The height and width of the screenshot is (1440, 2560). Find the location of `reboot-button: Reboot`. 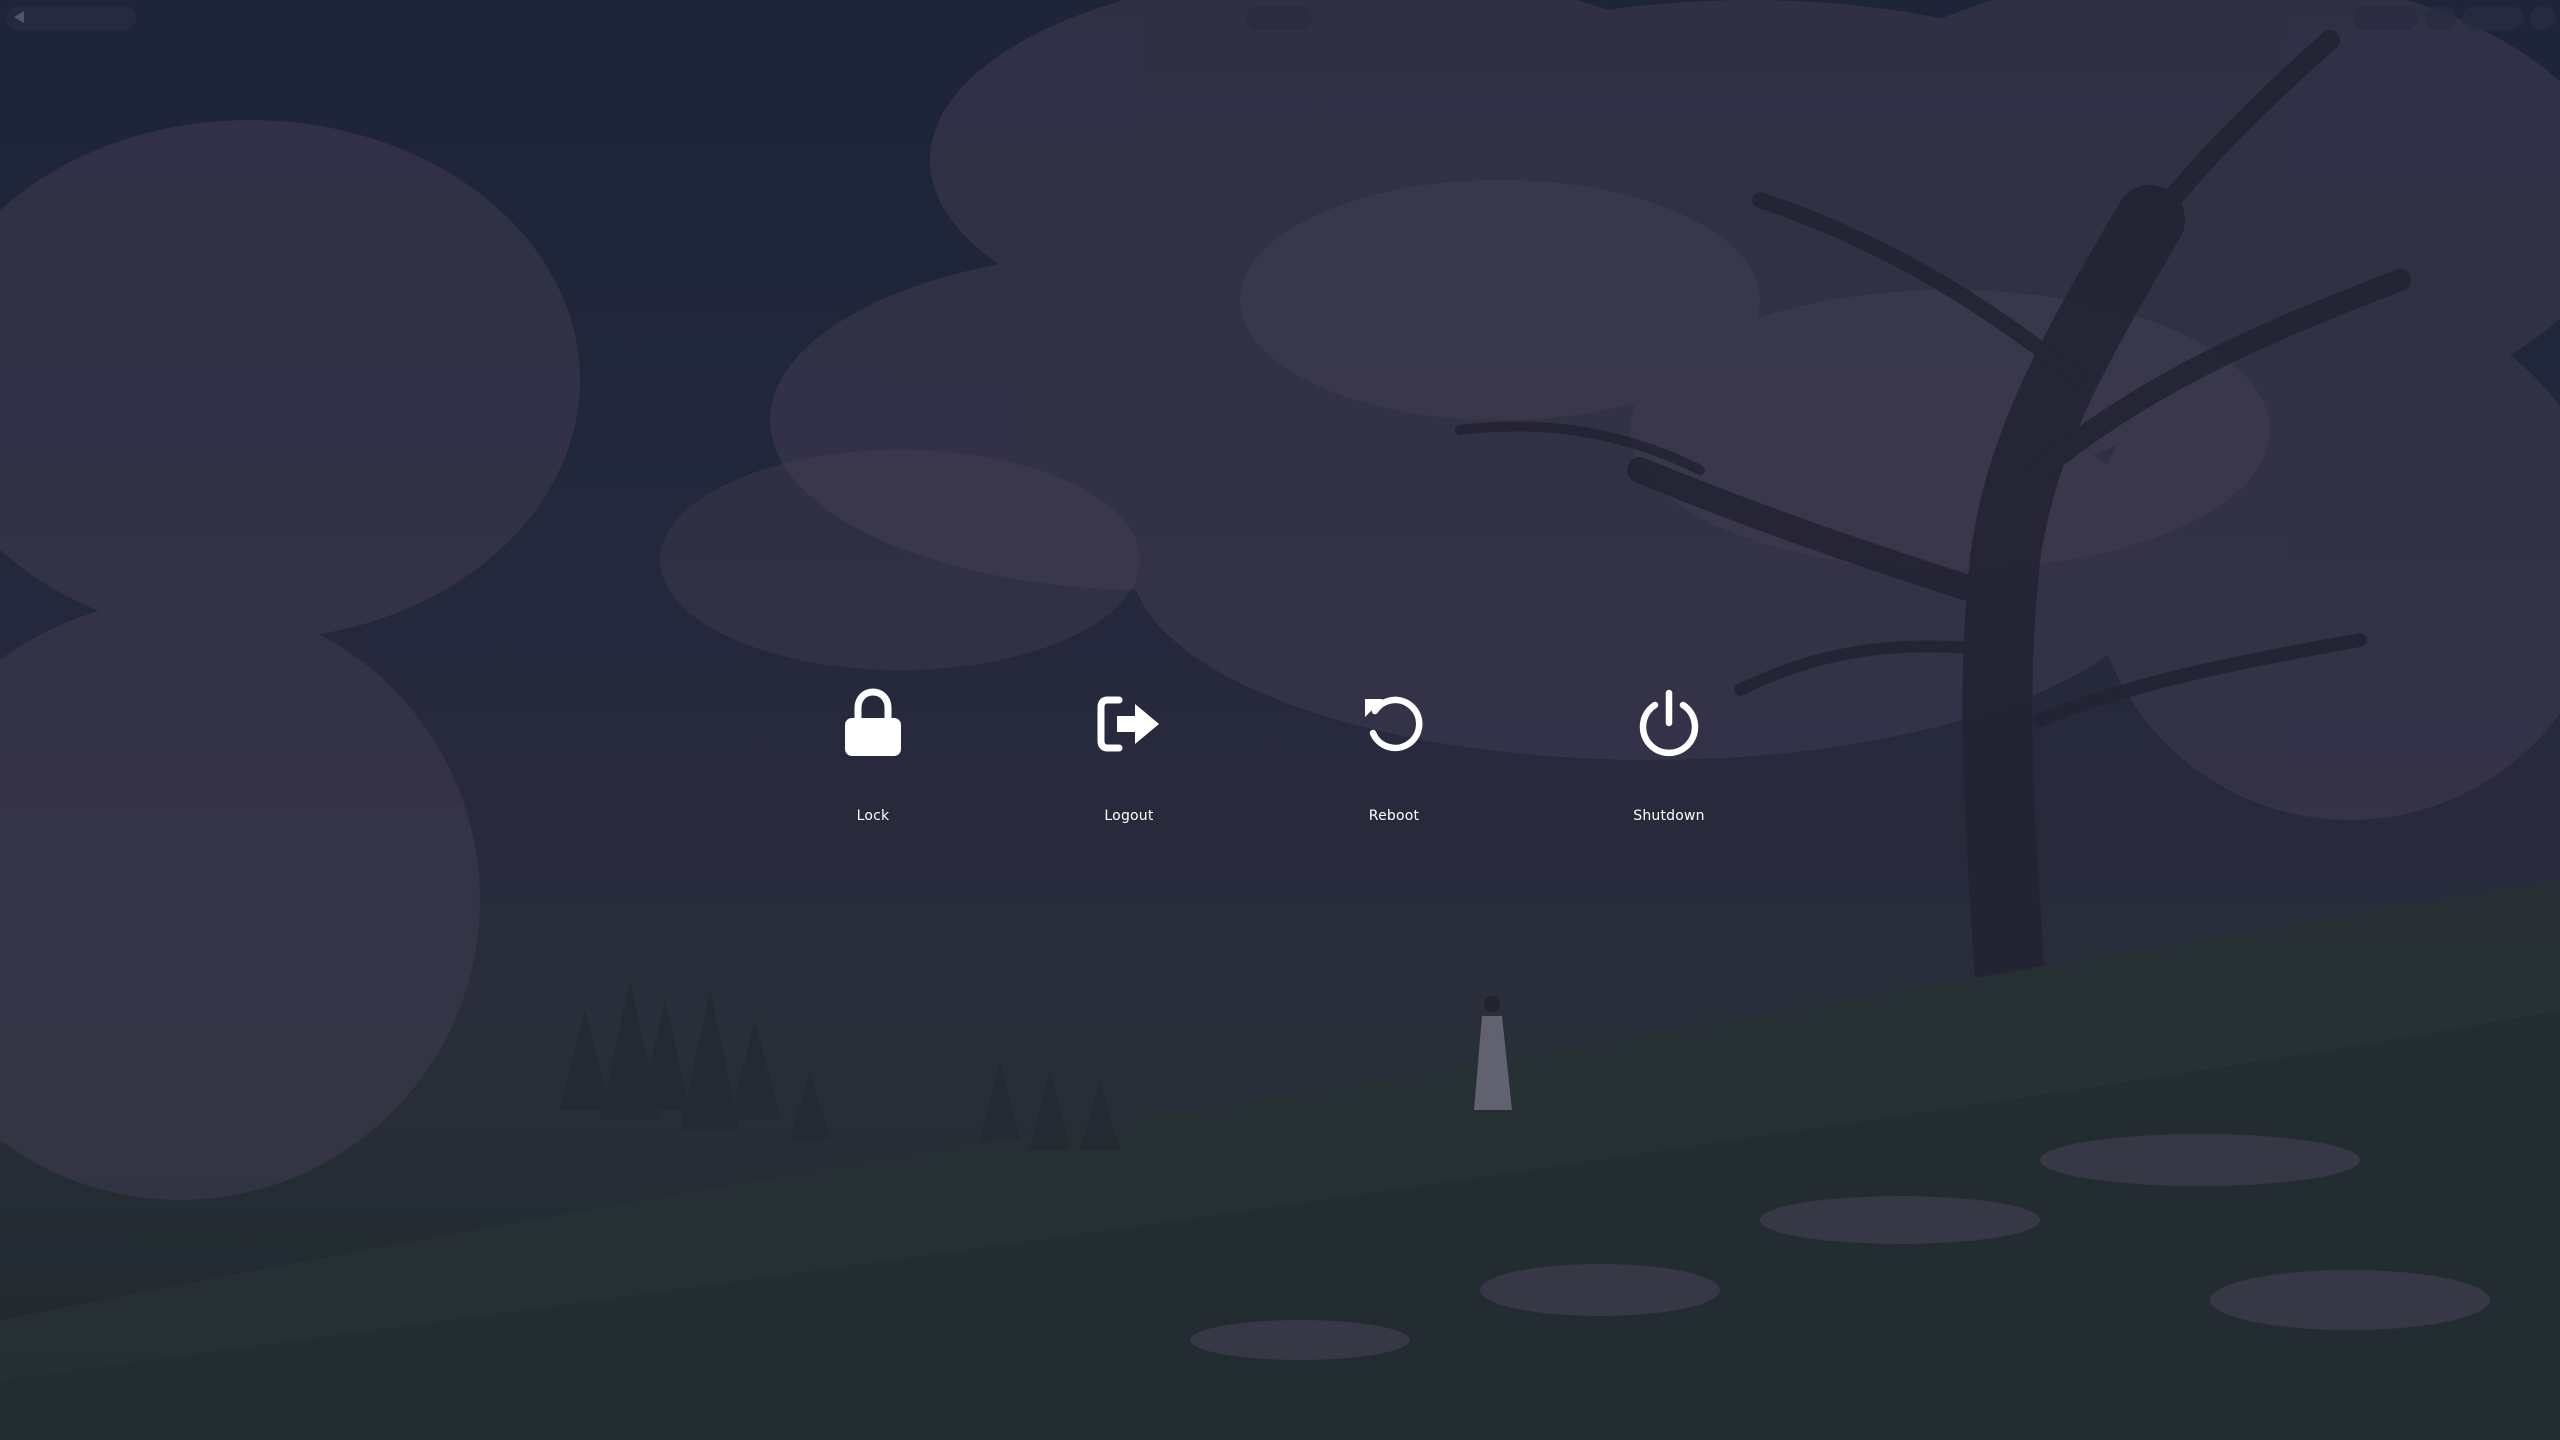

reboot-button: Reboot is located at coordinates (1394, 750).